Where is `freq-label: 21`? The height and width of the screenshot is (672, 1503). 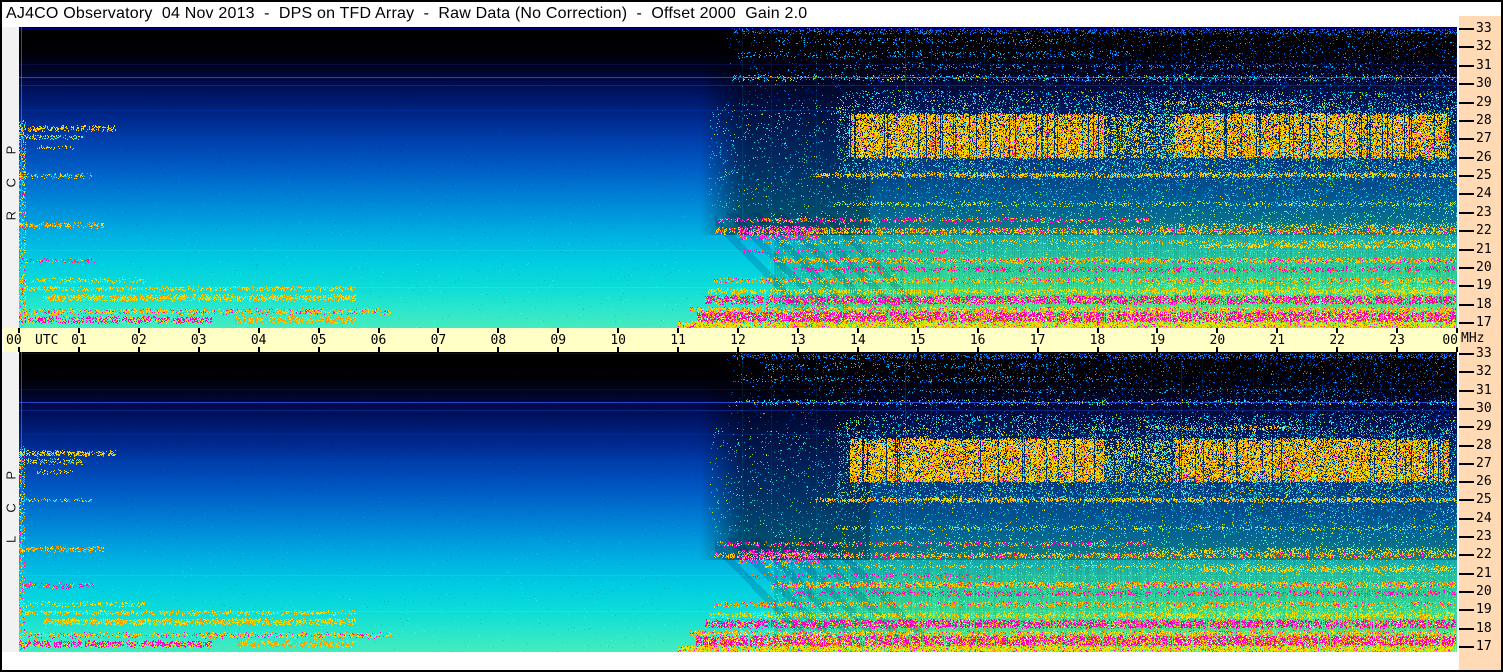 freq-label: 21 is located at coordinates (1484, 573).